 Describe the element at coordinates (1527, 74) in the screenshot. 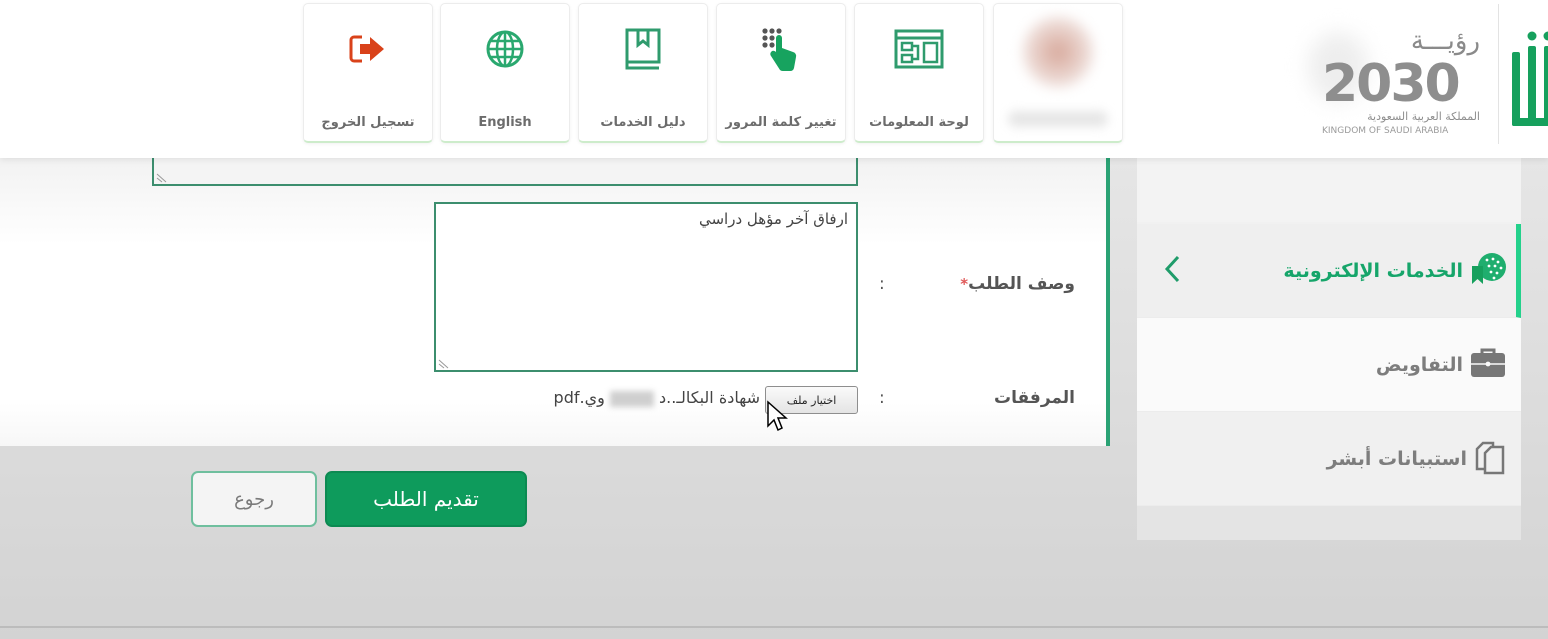

I see `absher-logo` at that location.